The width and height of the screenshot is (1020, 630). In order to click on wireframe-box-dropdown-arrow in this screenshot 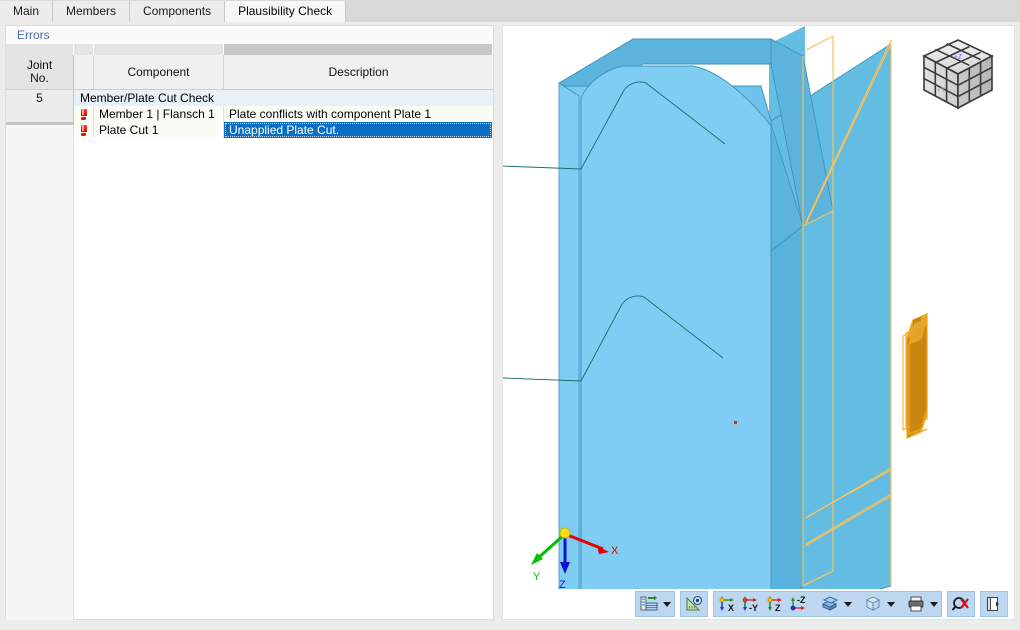, I will do `click(891, 604)`.